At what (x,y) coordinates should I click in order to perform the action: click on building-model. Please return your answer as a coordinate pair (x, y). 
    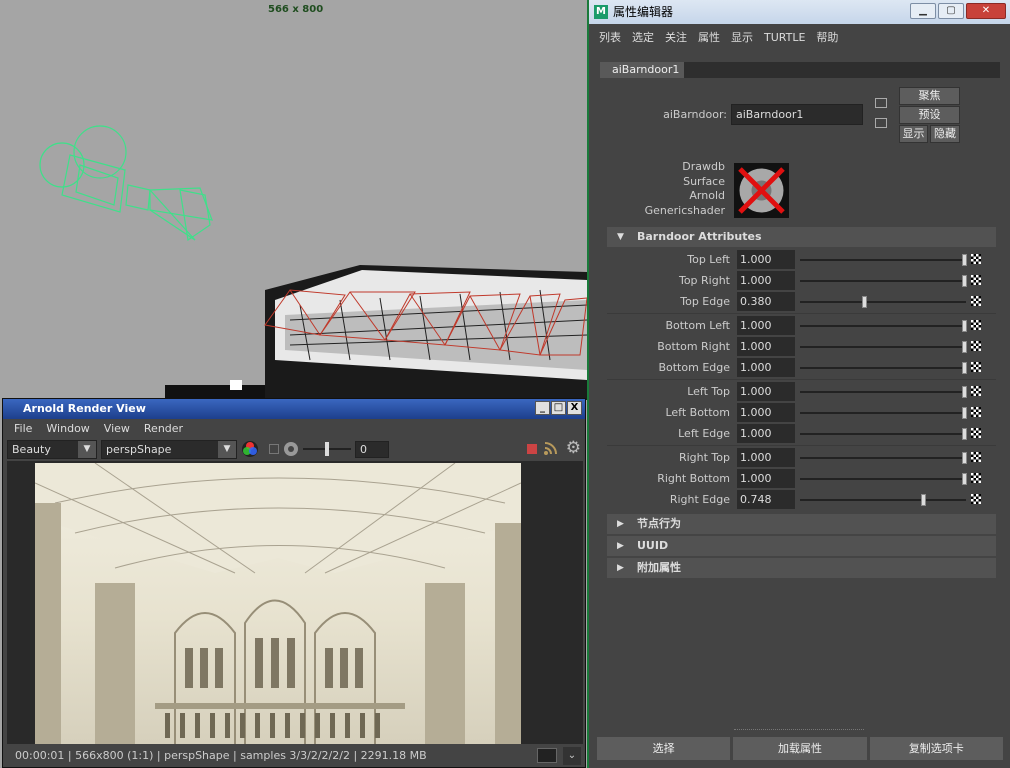
    Looking at the image, I should click on (376, 332).